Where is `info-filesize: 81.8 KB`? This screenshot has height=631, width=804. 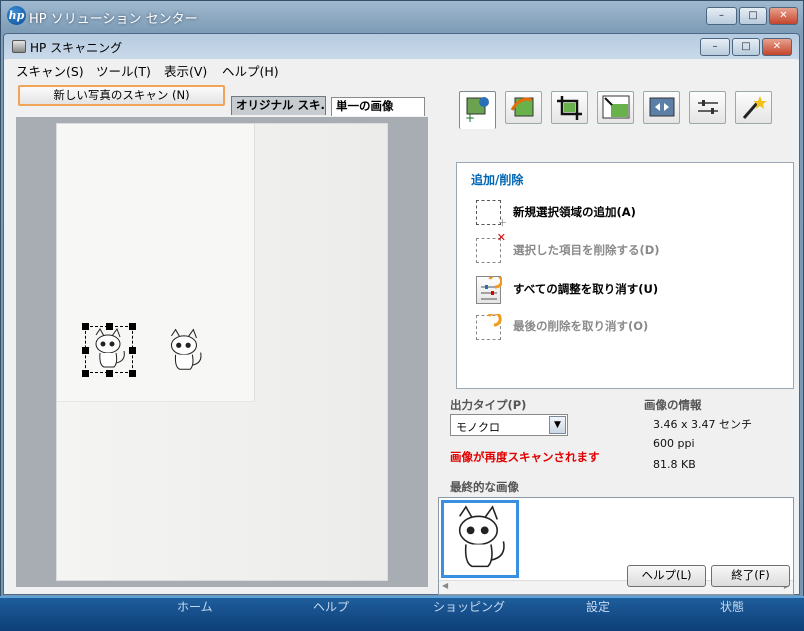 info-filesize: 81.8 KB is located at coordinates (674, 464).